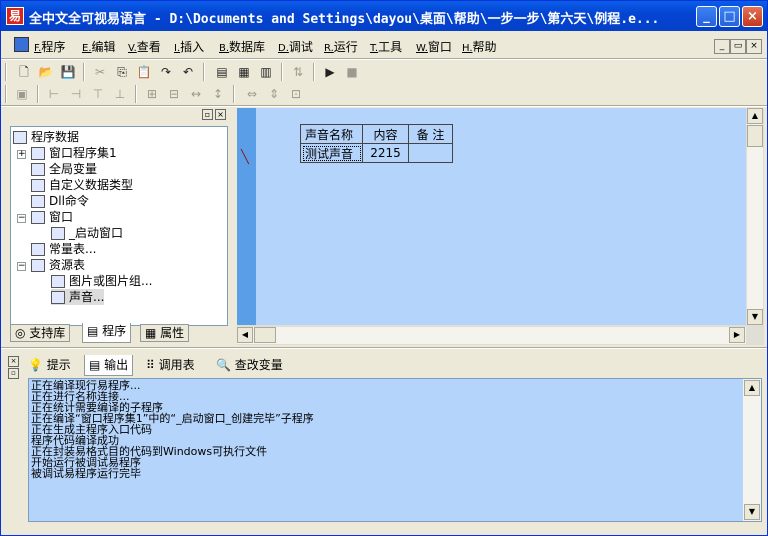  I want to click on menu-help: H.帮助, so click(479, 46).